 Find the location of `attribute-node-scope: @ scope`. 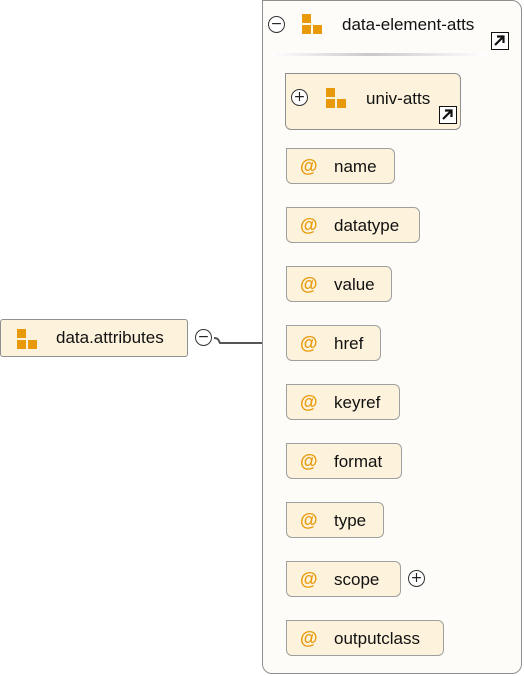

attribute-node-scope: @ scope is located at coordinates (343, 579).